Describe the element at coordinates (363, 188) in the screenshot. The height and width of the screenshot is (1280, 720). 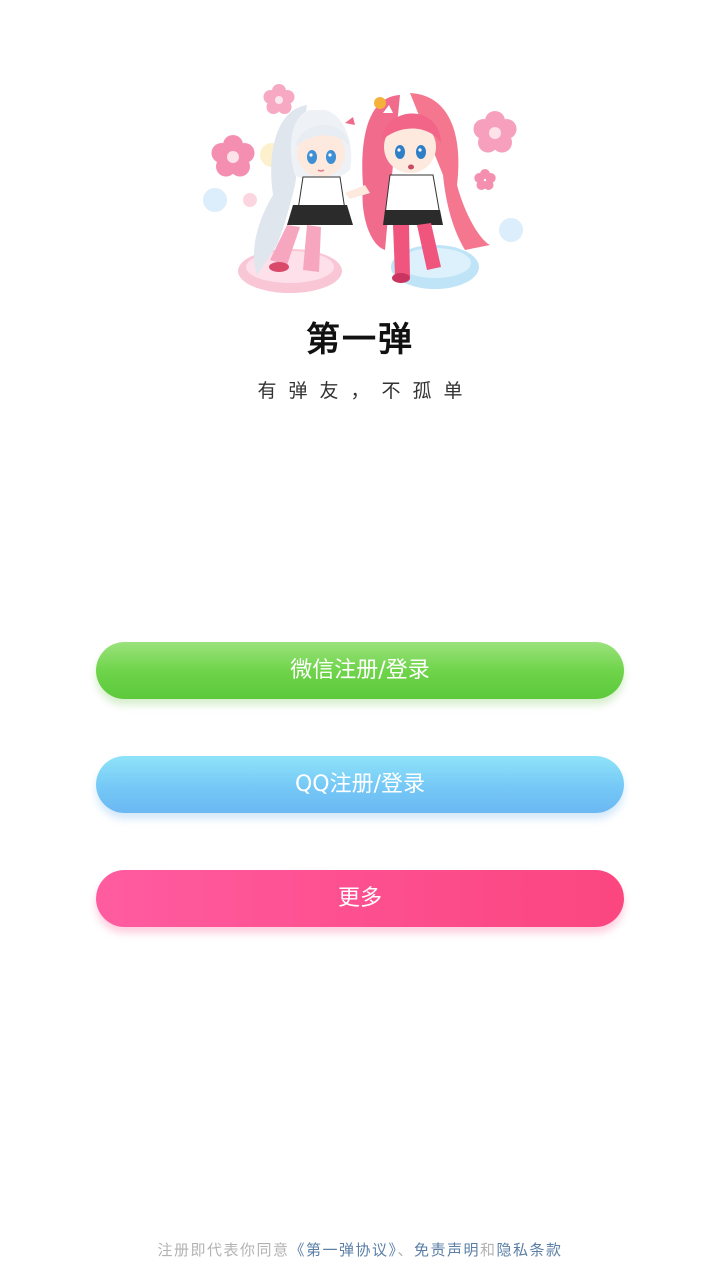
I see `mascot-illustration` at that location.